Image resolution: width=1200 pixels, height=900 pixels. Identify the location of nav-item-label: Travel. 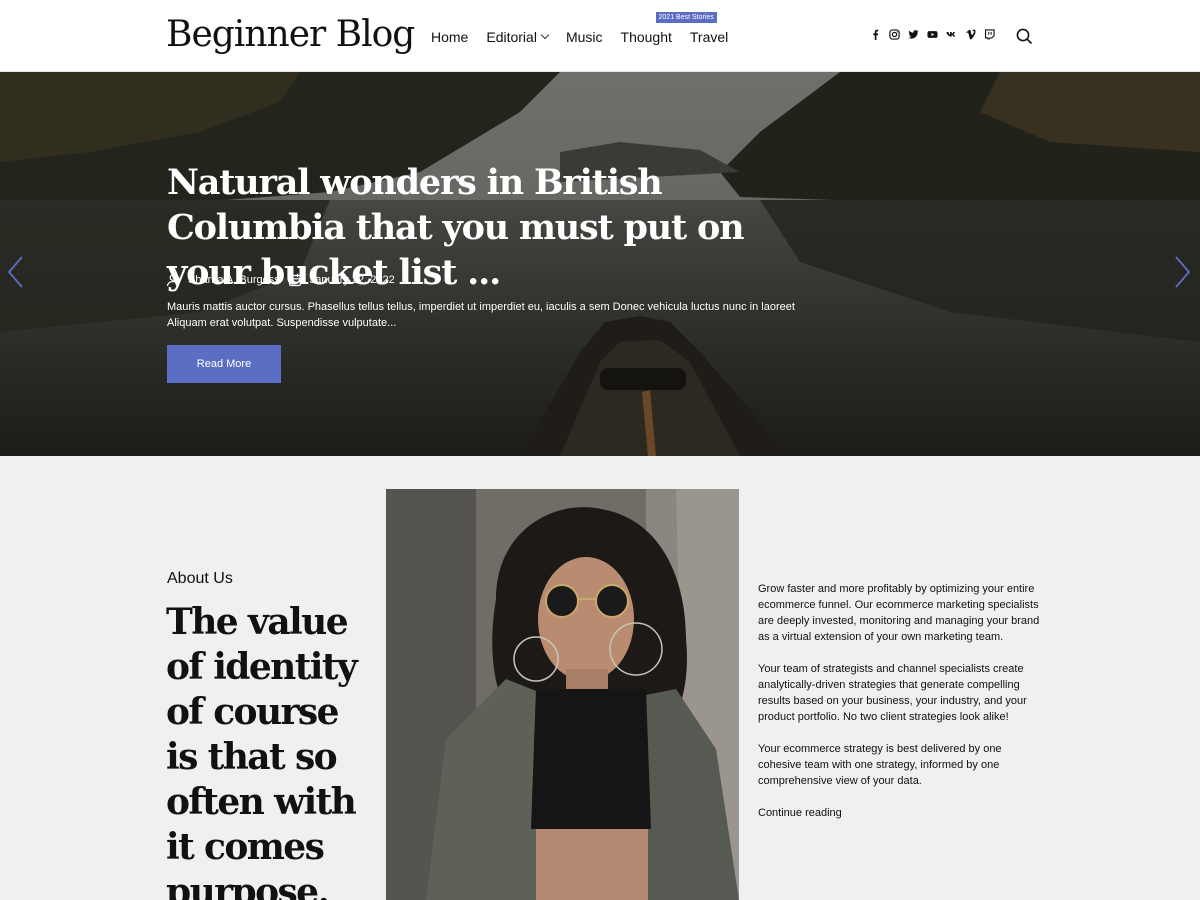
(709, 37).